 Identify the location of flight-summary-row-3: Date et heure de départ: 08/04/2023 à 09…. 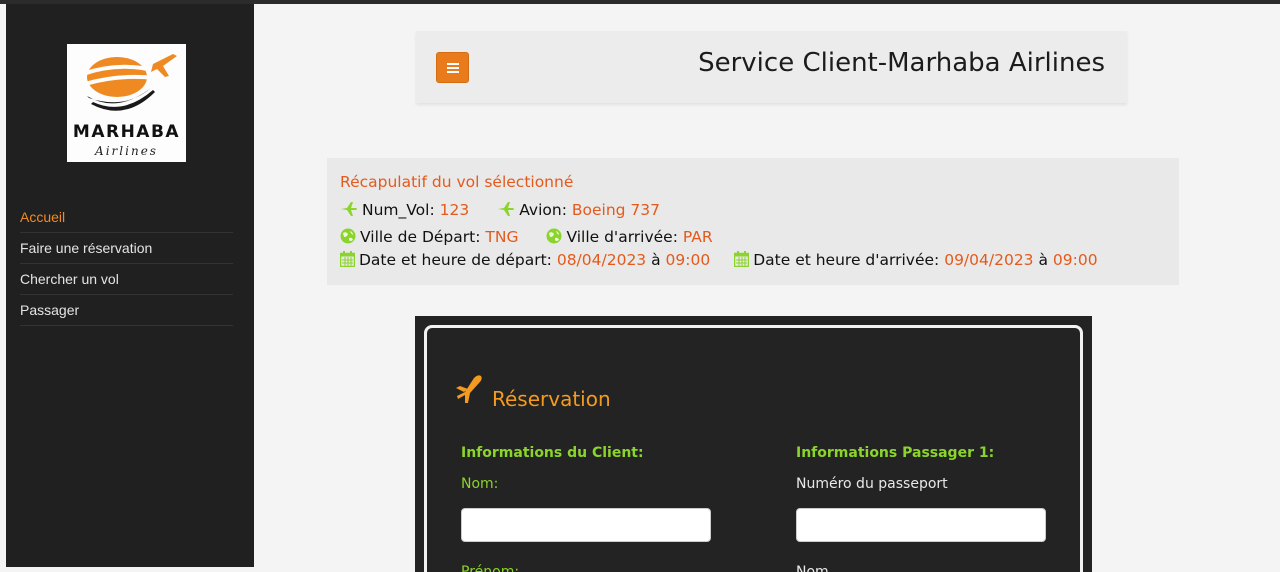
(719, 260).